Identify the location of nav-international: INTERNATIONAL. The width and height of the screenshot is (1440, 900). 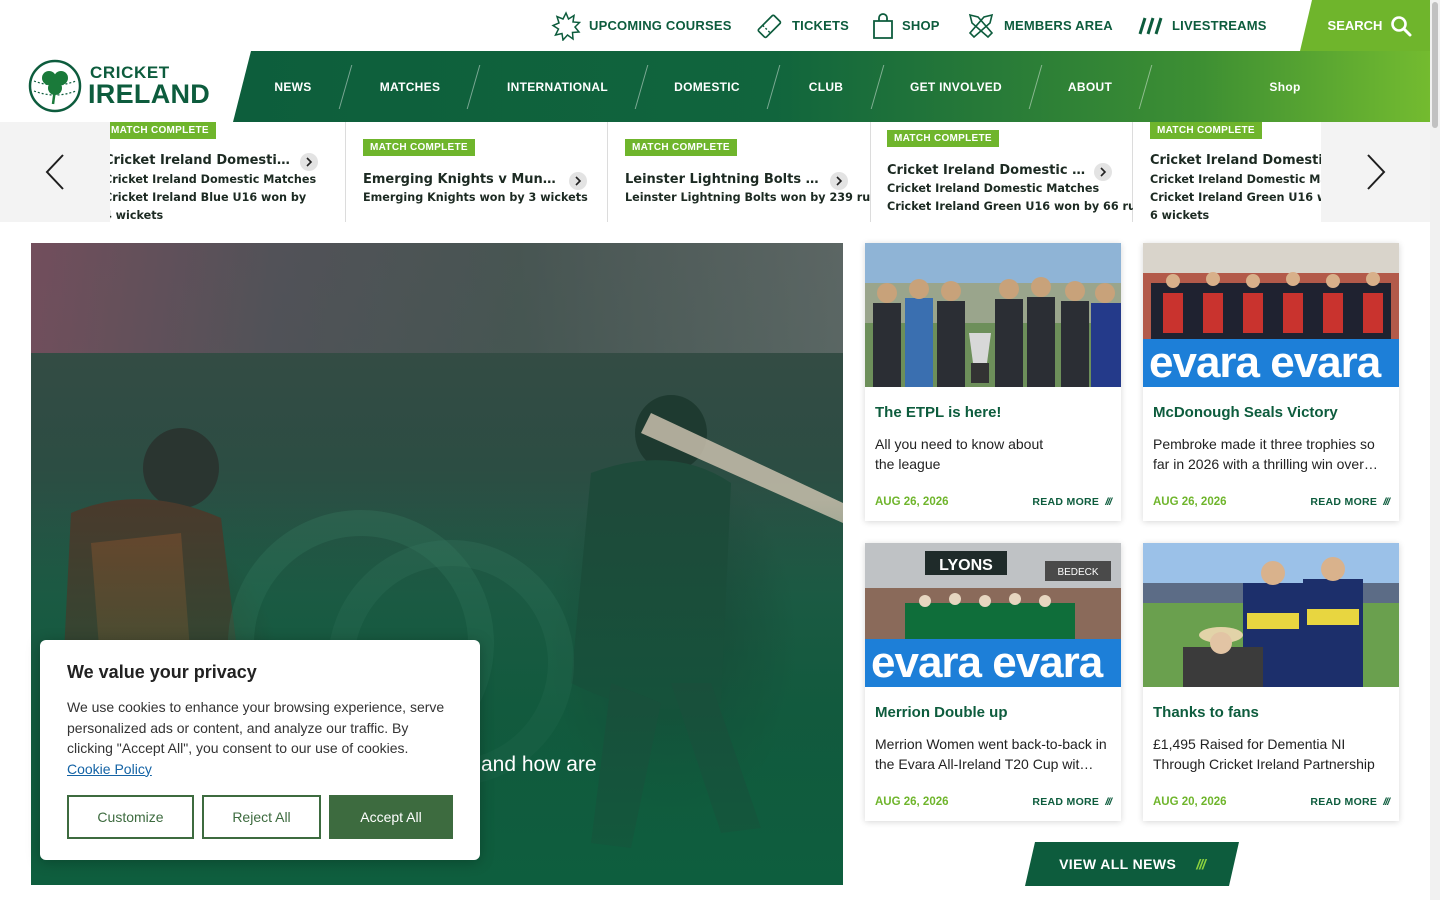
(557, 86).